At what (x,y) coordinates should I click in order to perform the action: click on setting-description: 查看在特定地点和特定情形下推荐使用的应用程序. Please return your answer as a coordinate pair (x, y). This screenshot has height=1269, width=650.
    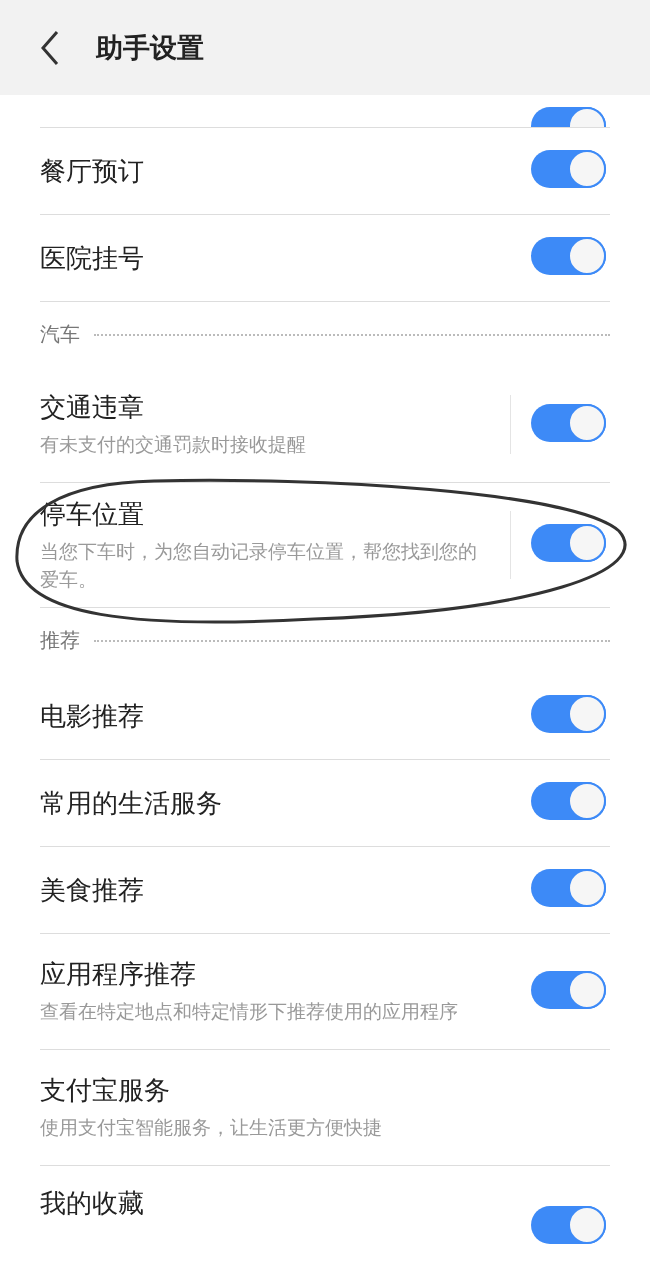
    Looking at the image, I should click on (249, 1012).